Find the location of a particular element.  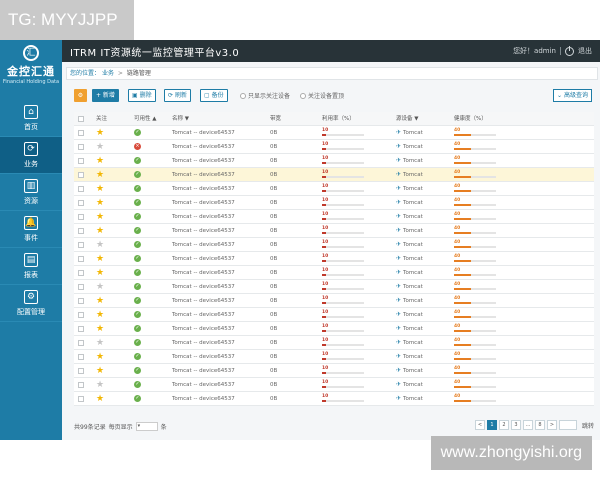

sidebar-item-4: ▤ 报表 is located at coordinates (31, 266).